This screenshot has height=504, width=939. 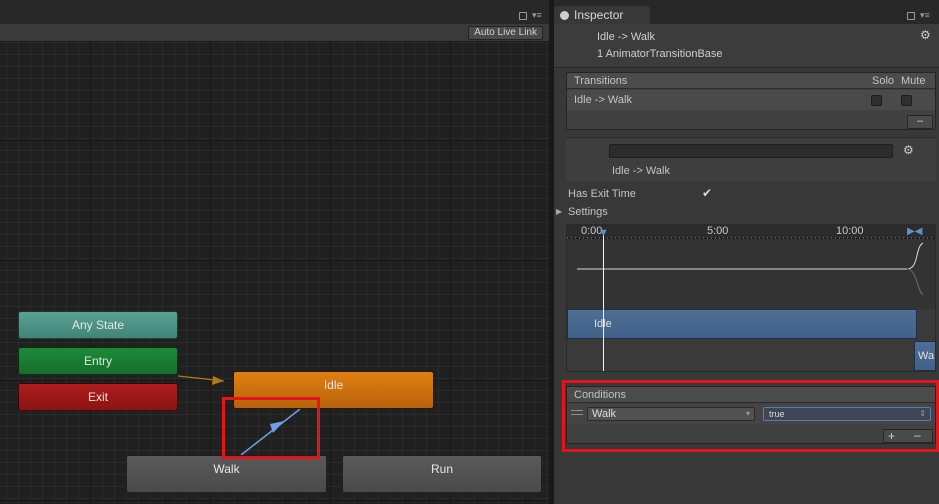 I want to click on timeline-clip-walk: Wa, so click(x=924, y=356).